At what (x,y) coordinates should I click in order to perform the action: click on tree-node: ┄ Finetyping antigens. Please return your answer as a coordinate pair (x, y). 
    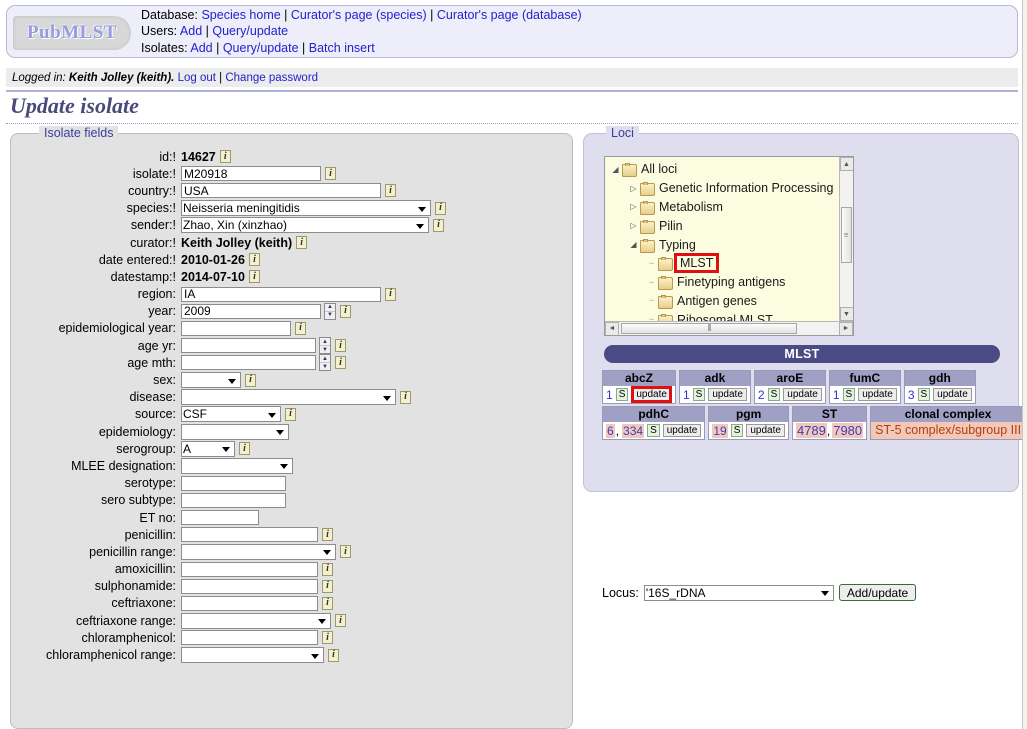
    Looking at the image, I should click on (724, 282).